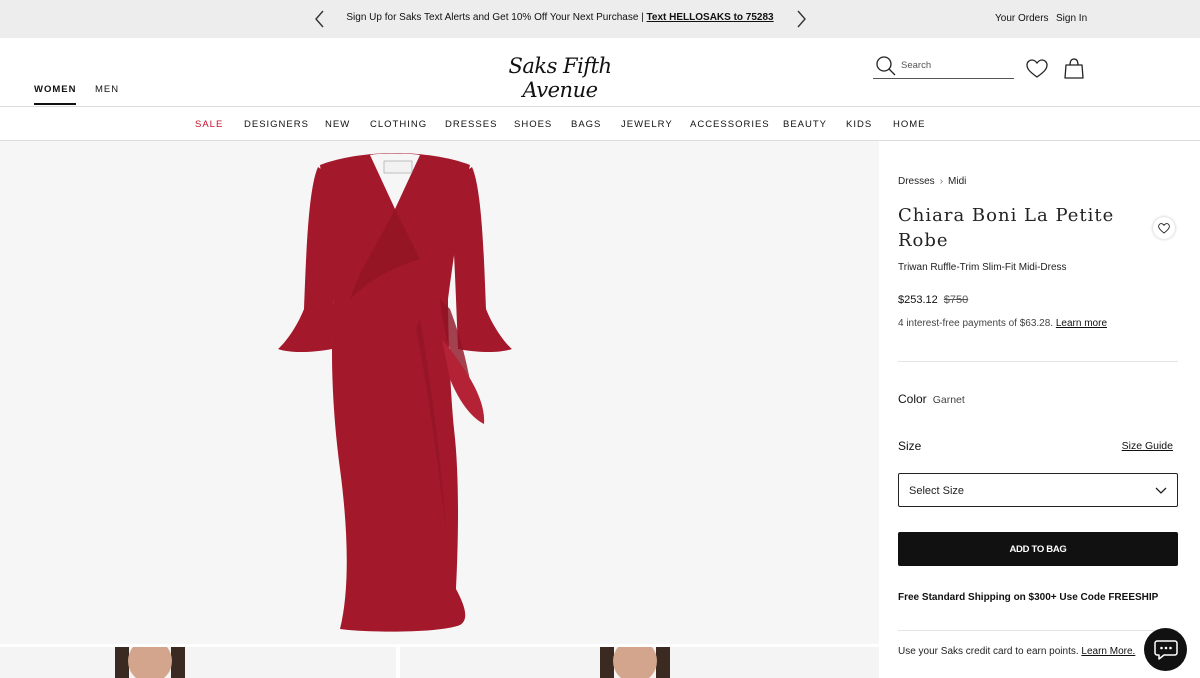 This screenshot has width=1200, height=678. I want to click on saks-logo: Saks Fifth Avenue, so click(560, 78).